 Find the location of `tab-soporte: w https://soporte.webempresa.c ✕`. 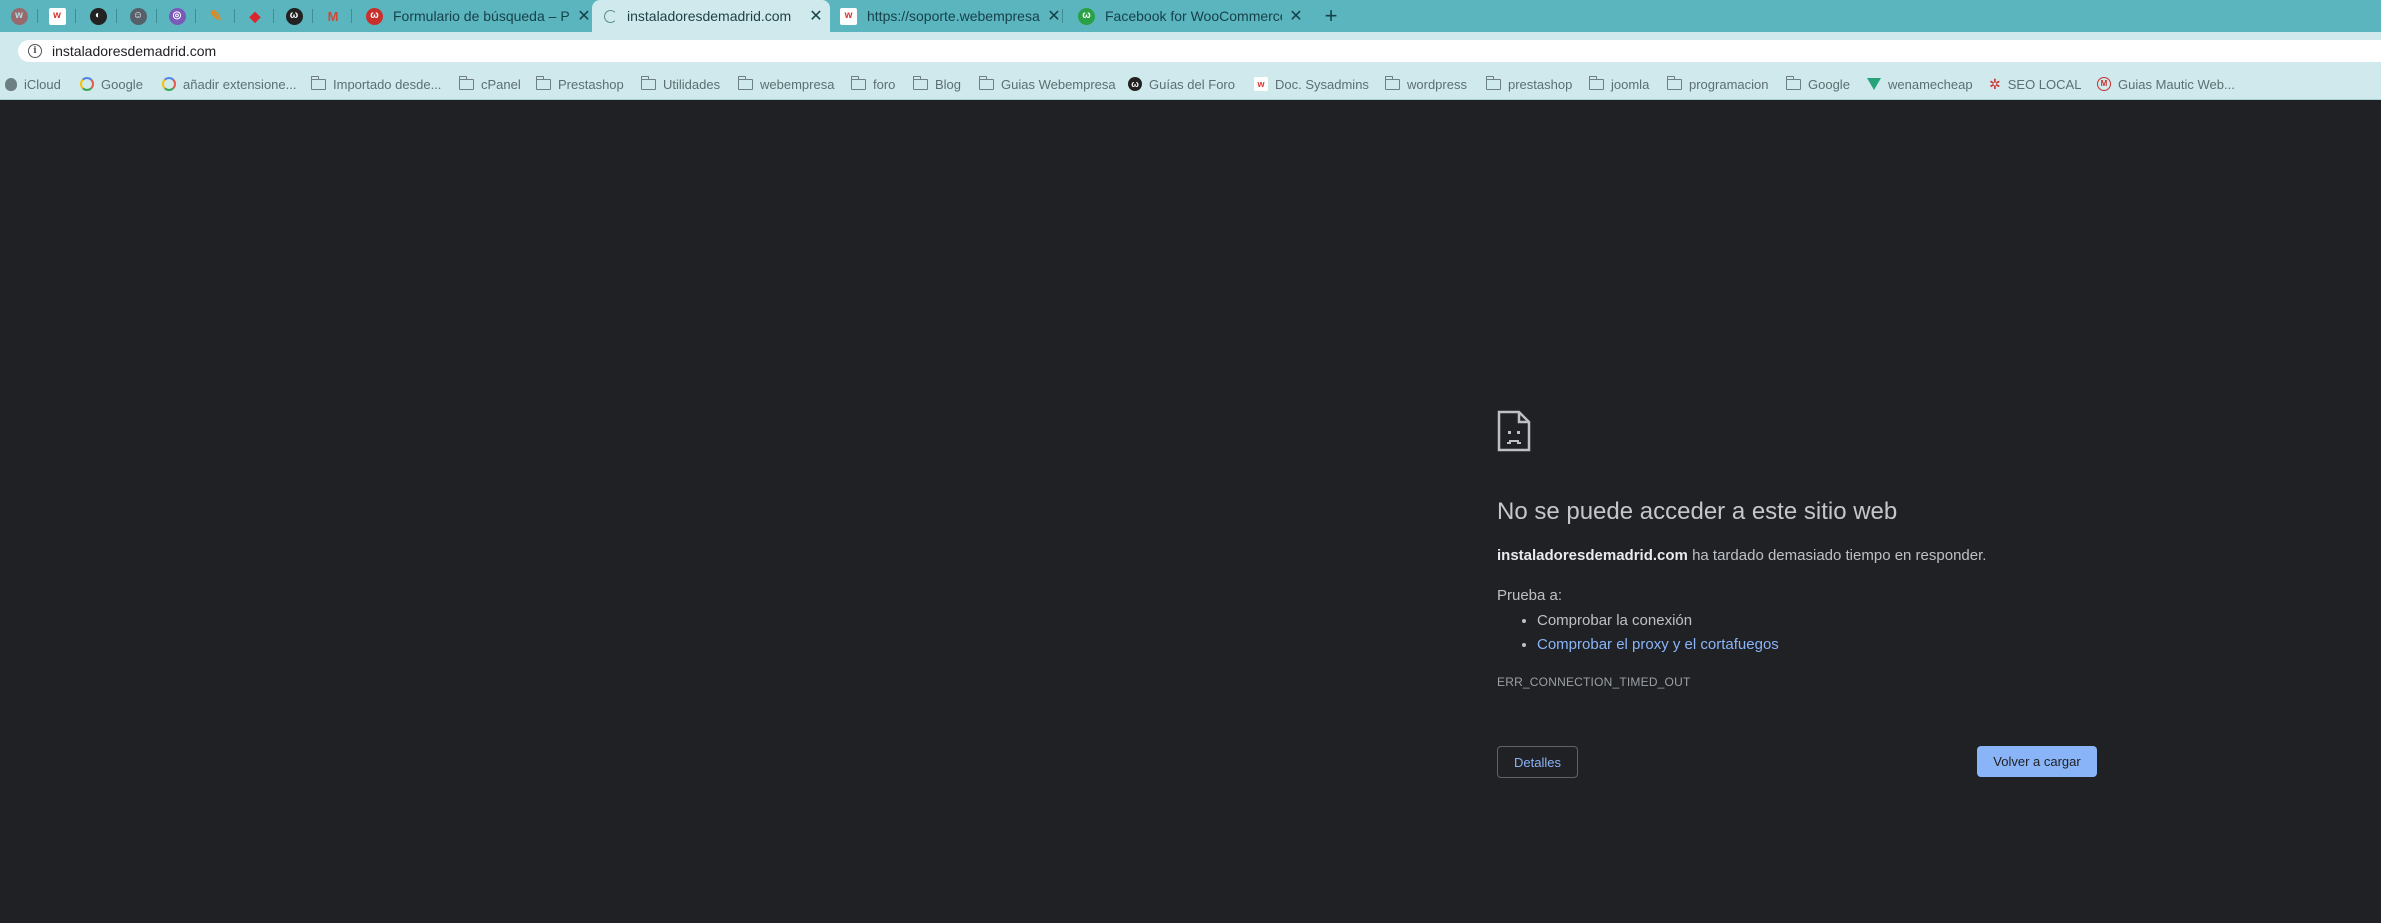

tab-soporte: w https://soporte.webempresa.c ✕ is located at coordinates (951, 16).